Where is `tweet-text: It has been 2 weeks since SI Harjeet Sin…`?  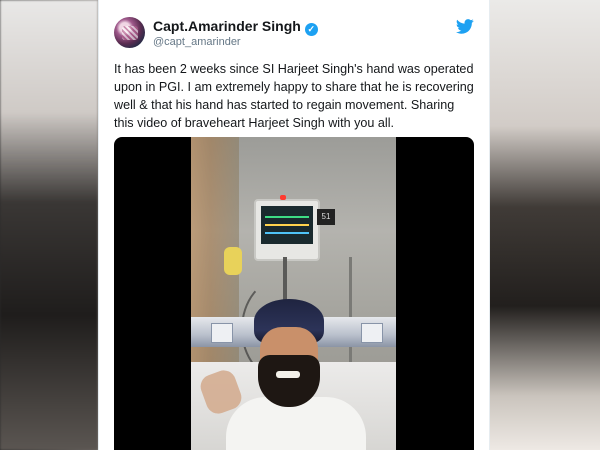
tweet-text: It has been 2 weeks since SI Harjeet Sin… is located at coordinates (294, 96).